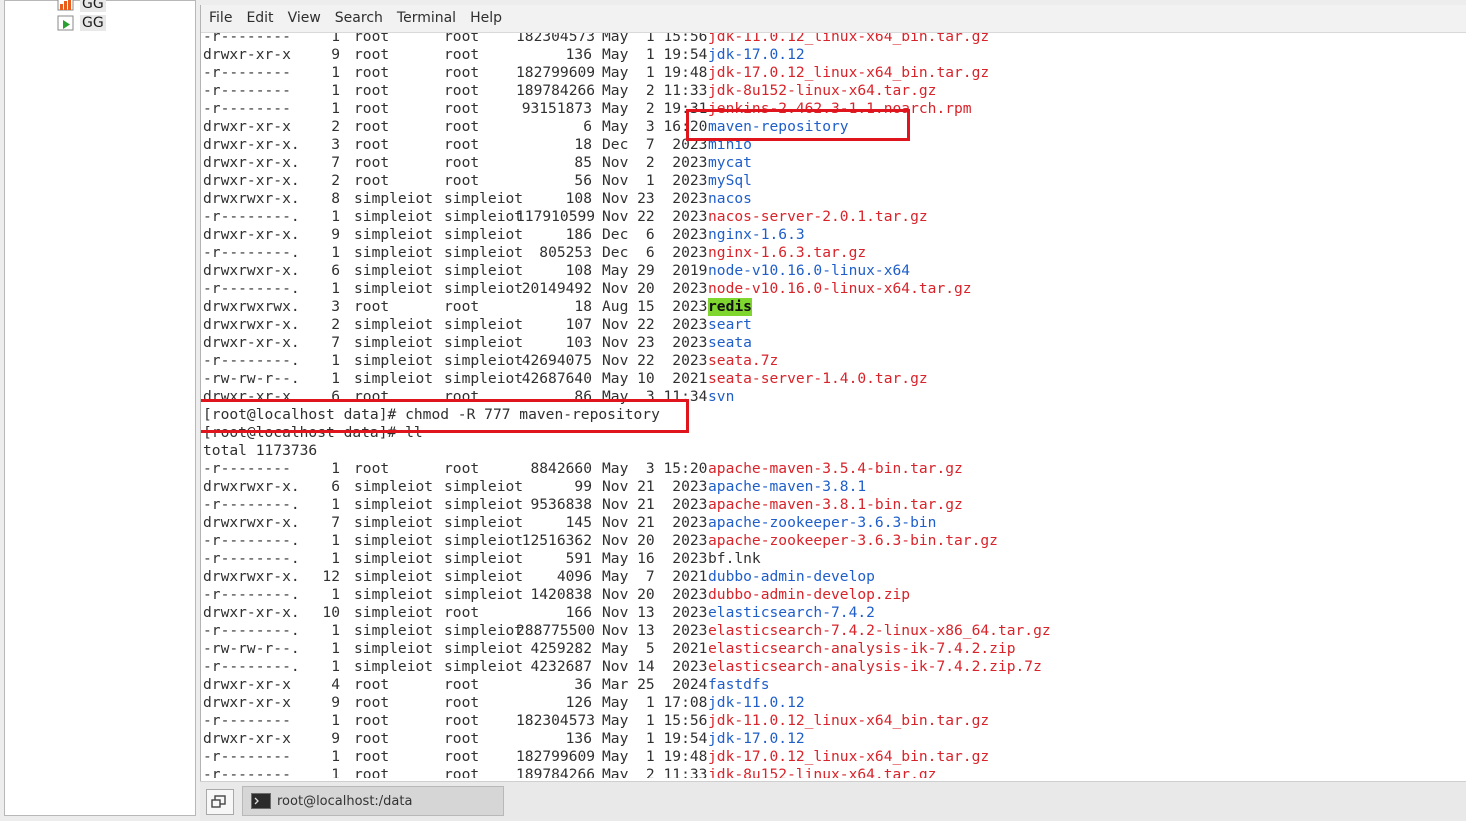 The height and width of the screenshot is (821, 1466). What do you see at coordinates (66, 23) in the screenshot?
I see `run-app-icon` at bounding box center [66, 23].